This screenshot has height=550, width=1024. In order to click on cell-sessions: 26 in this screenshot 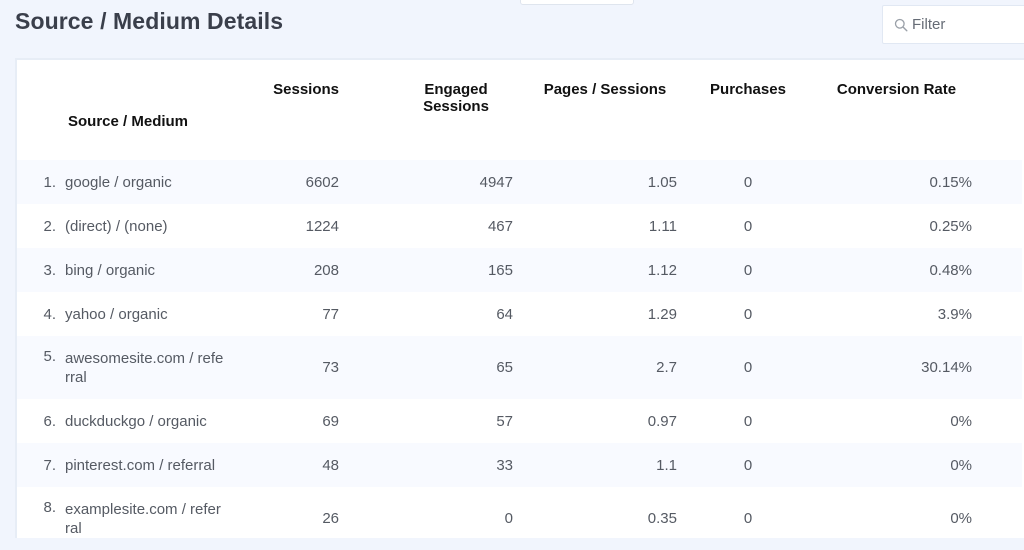, I will do `click(330, 518)`.